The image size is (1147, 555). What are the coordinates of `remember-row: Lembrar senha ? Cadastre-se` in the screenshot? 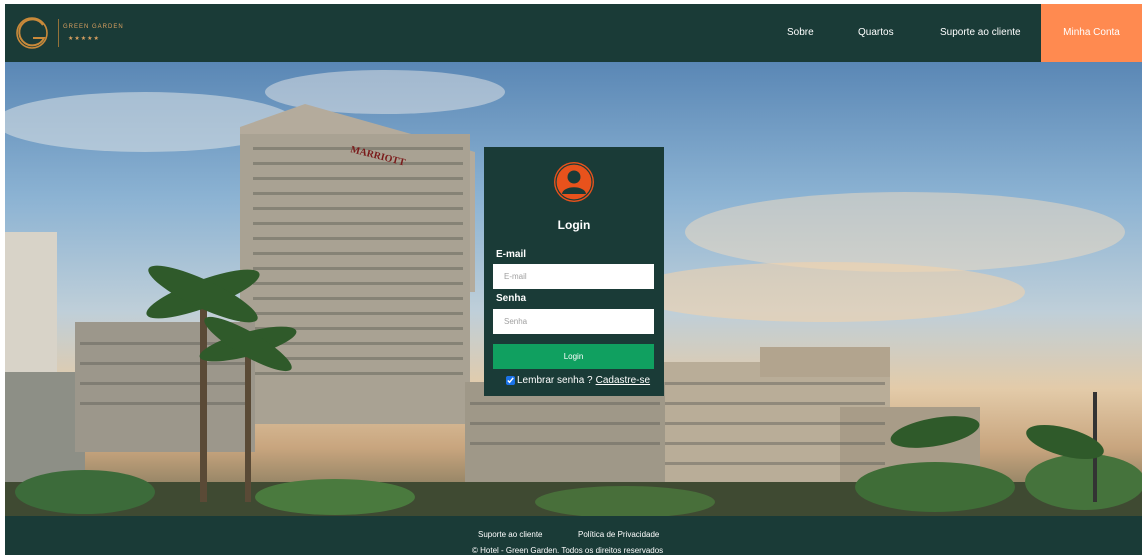 It's located at (578, 380).